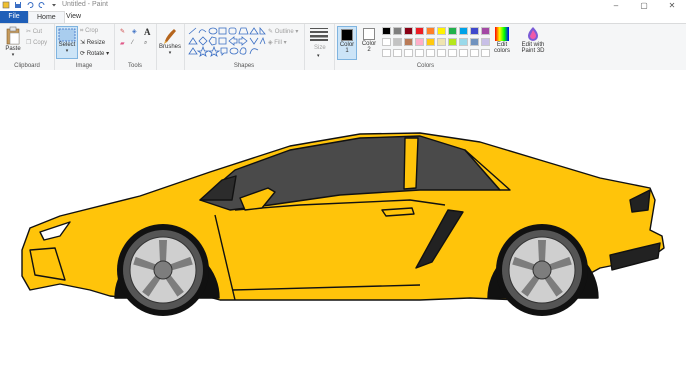 The height and width of the screenshot is (386, 686). I want to click on title-bar: Untitled - Paint – ▢ ✕, so click(343, 5).